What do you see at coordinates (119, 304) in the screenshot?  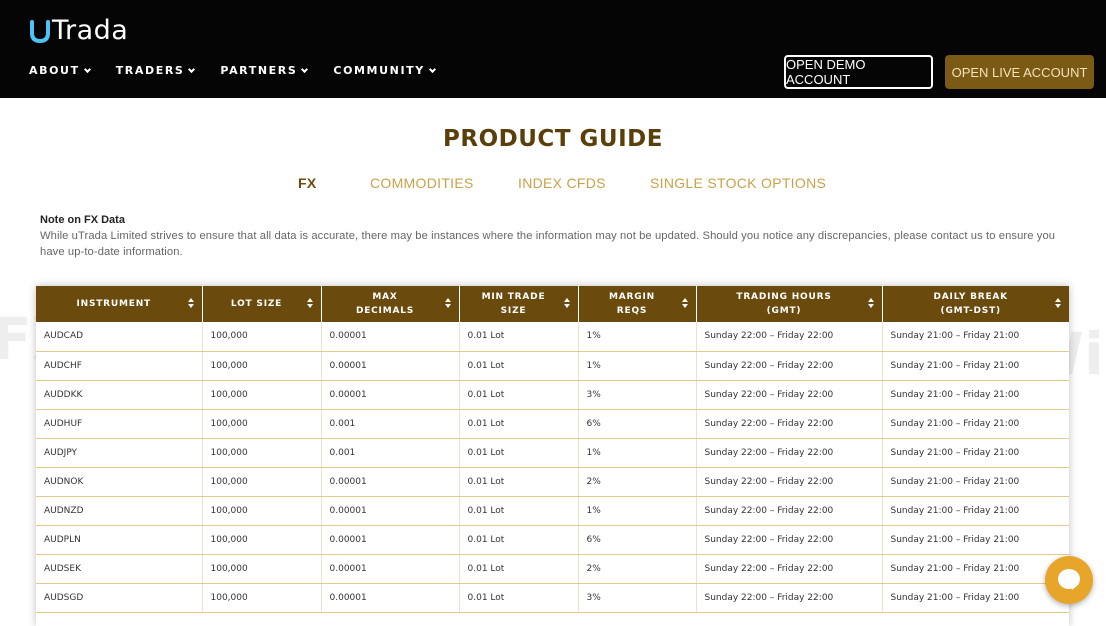 I see `column-header-instrument: INSTRUMENT` at bounding box center [119, 304].